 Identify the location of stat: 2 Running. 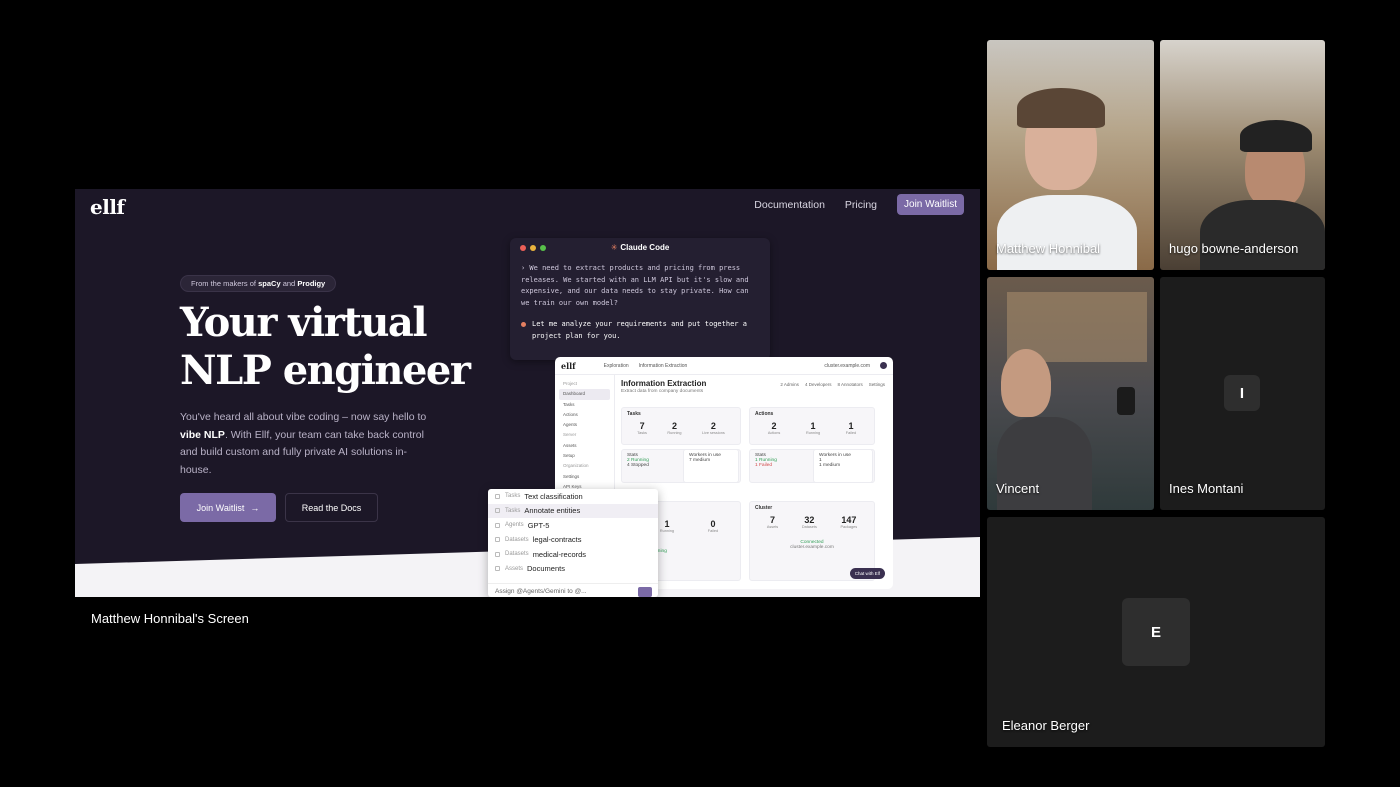
(674, 428).